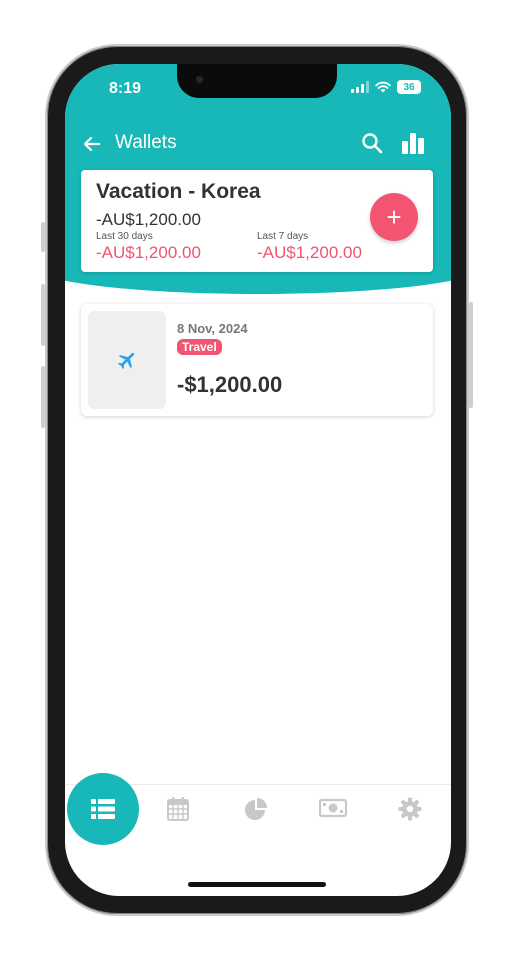  What do you see at coordinates (146, 142) in the screenshot?
I see `page-title: Wallets` at bounding box center [146, 142].